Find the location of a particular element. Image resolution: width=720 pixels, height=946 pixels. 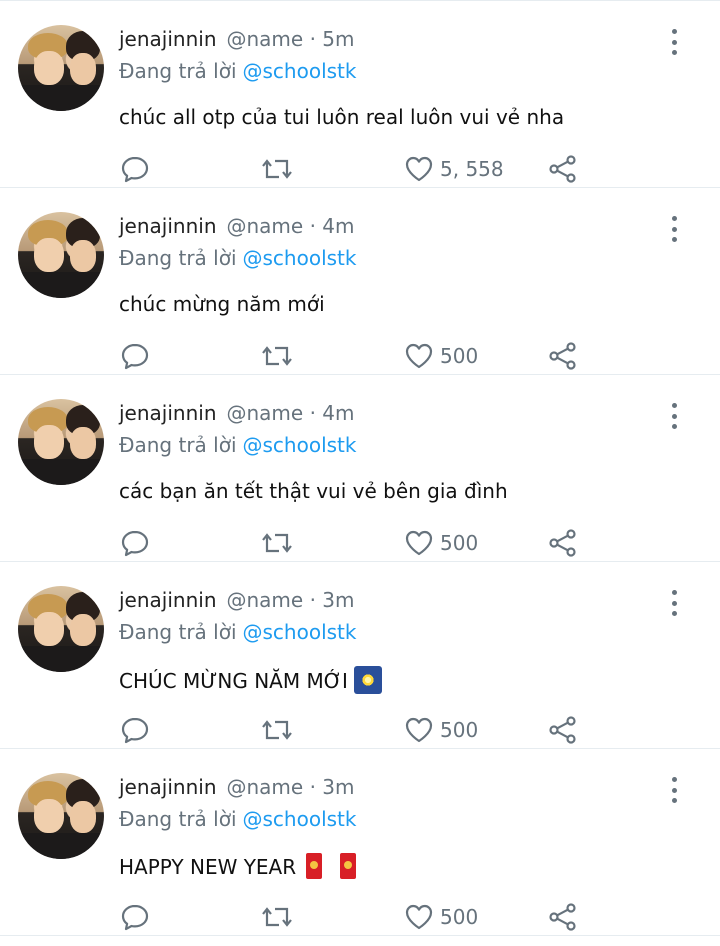

fireworks-emoji-icon is located at coordinates (367, 680).